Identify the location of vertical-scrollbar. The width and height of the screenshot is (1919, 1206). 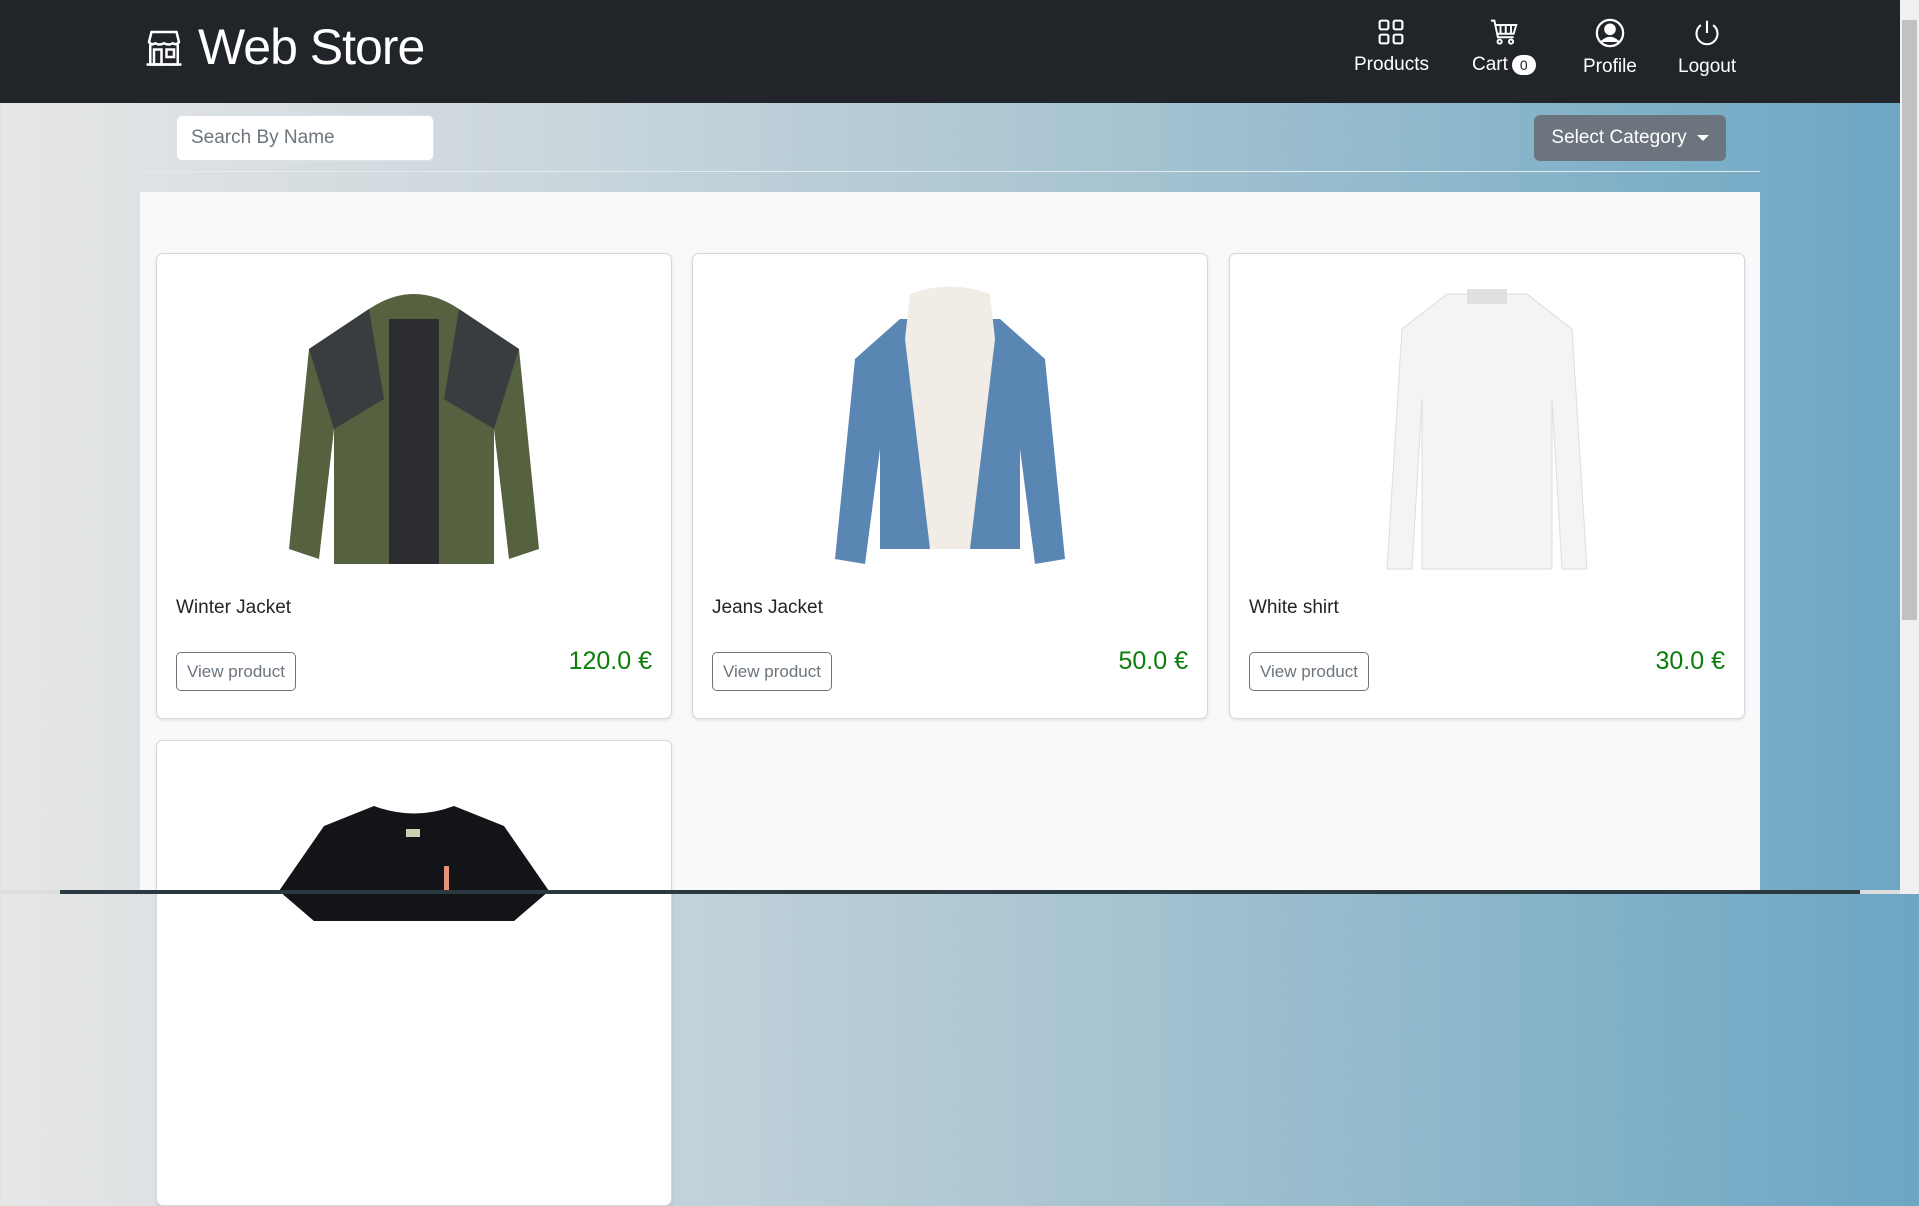
(1909, 447).